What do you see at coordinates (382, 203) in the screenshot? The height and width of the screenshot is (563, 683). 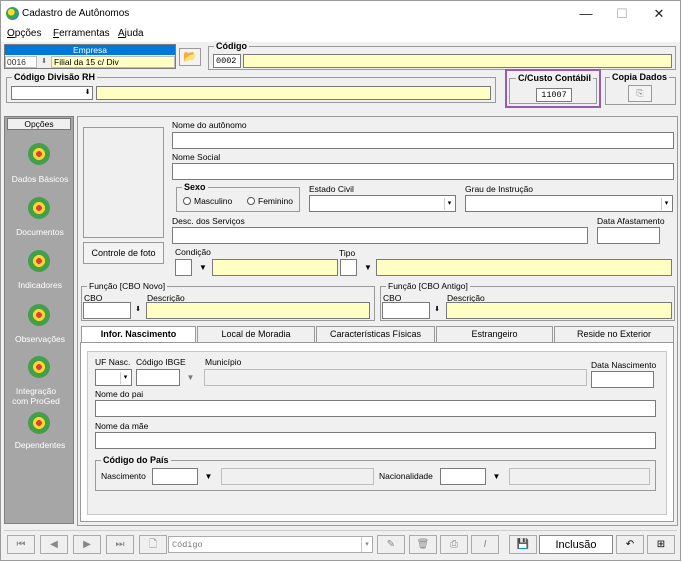 I see `estado-civil-select: ▾` at bounding box center [382, 203].